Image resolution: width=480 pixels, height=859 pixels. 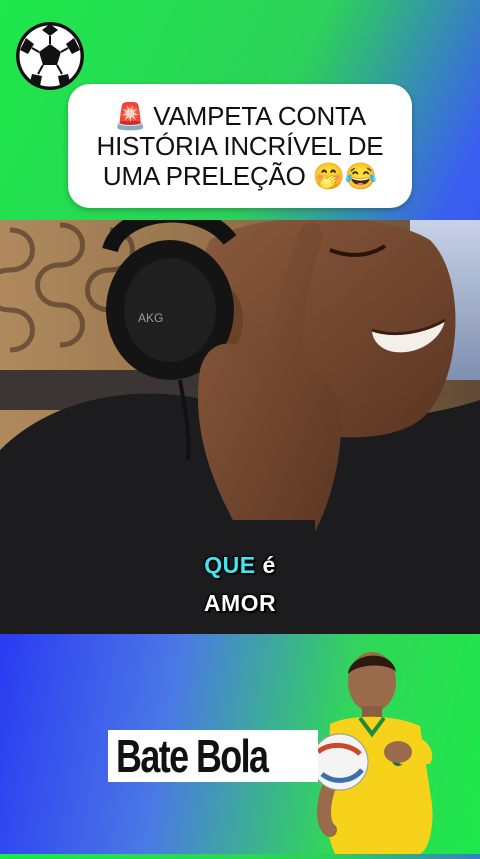 I want to click on caption-line-1: QUE é, so click(x=240, y=565).